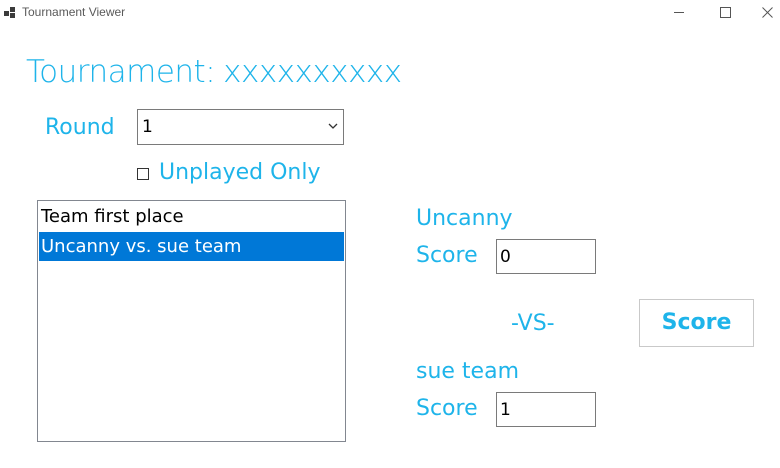  Describe the element at coordinates (767, 12) in the screenshot. I see `close-icon` at that location.